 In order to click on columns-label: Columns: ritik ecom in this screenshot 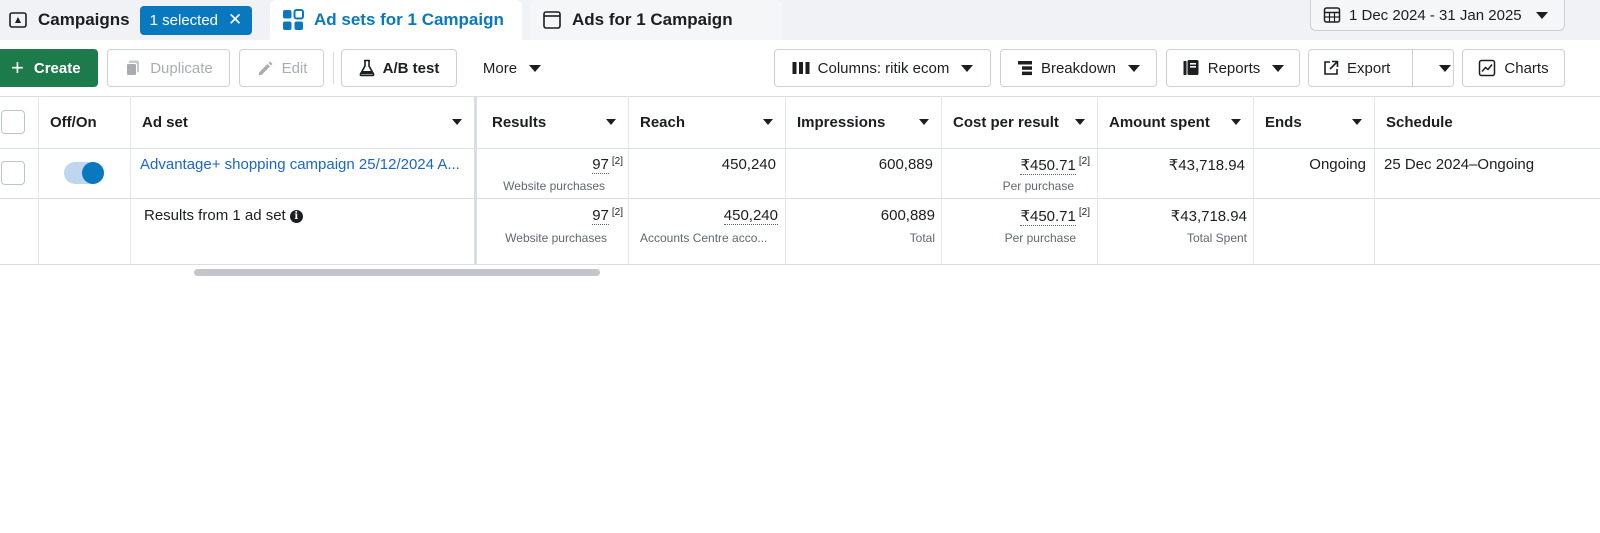, I will do `click(883, 68)`.